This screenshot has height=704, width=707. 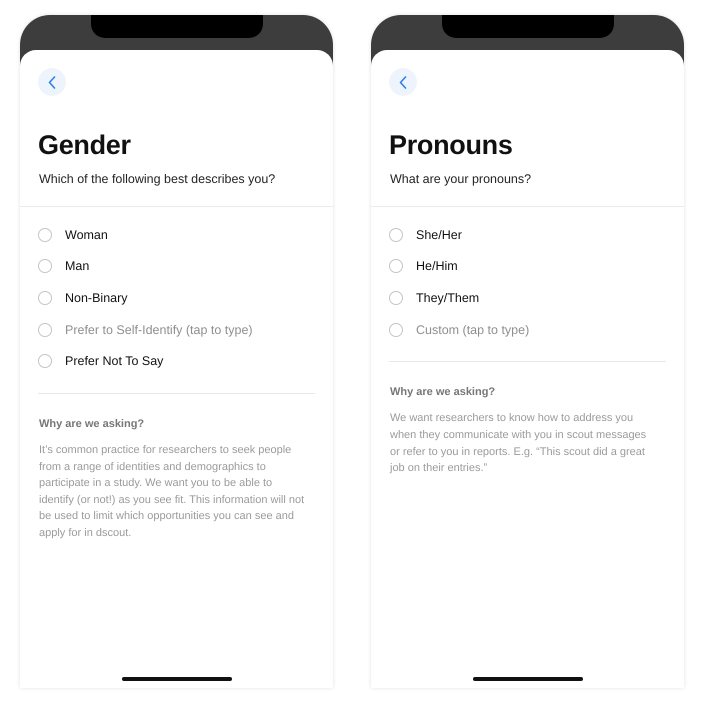 What do you see at coordinates (114, 361) in the screenshot?
I see `option-label: Prefer Not To Say` at bounding box center [114, 361].